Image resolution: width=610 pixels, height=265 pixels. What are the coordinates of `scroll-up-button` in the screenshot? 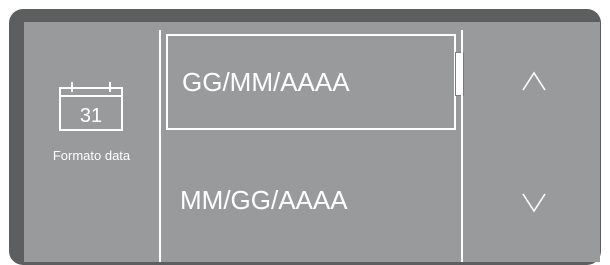 It's located at (534, 82).